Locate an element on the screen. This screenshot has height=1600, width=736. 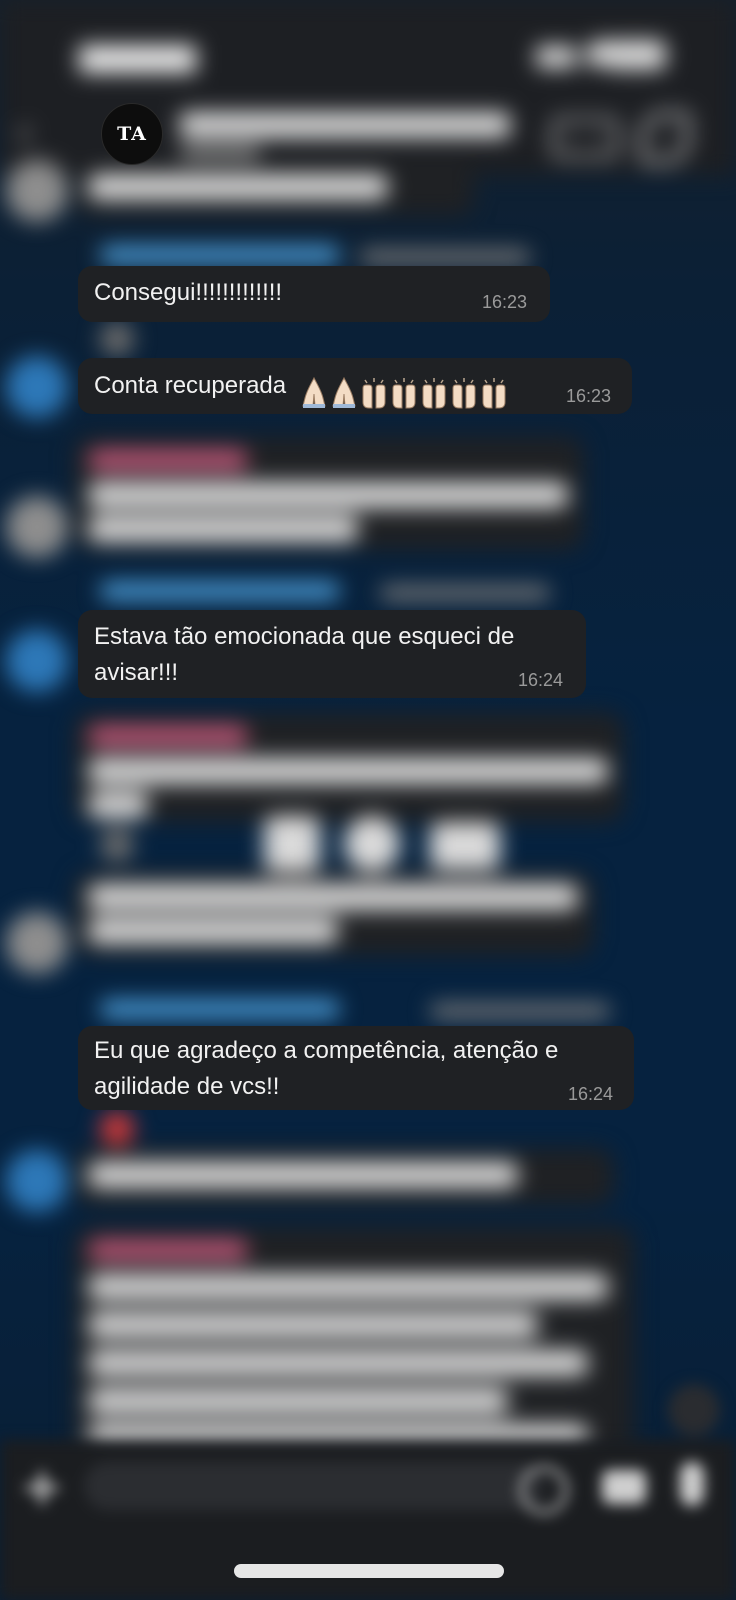
chat-title-redacted is located at coordinates (345, 125).